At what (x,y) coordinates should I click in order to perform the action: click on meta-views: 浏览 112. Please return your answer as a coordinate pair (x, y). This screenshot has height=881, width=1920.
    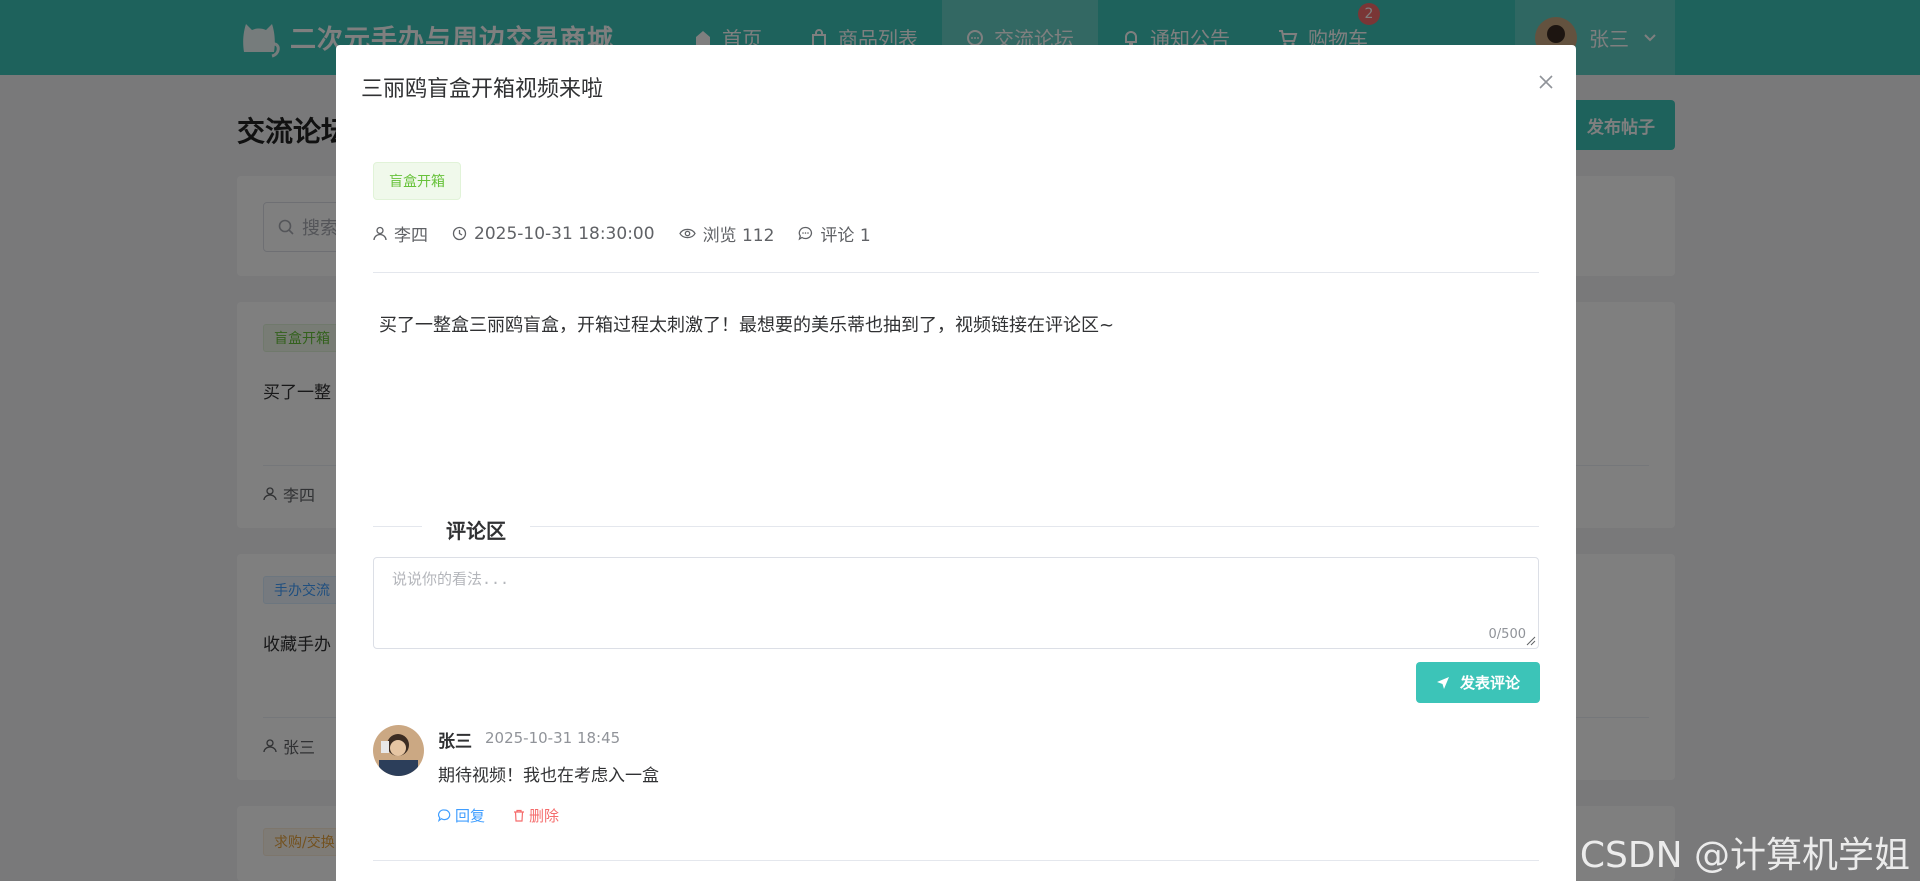
    Looking at the image, I should click on (726, 233).